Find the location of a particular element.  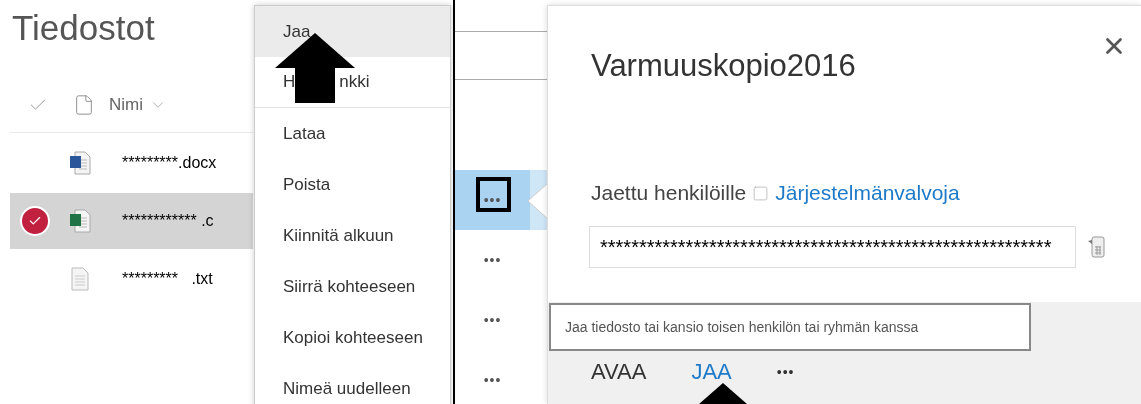

dialog-action: JAA is located at coordinates (711, 372).